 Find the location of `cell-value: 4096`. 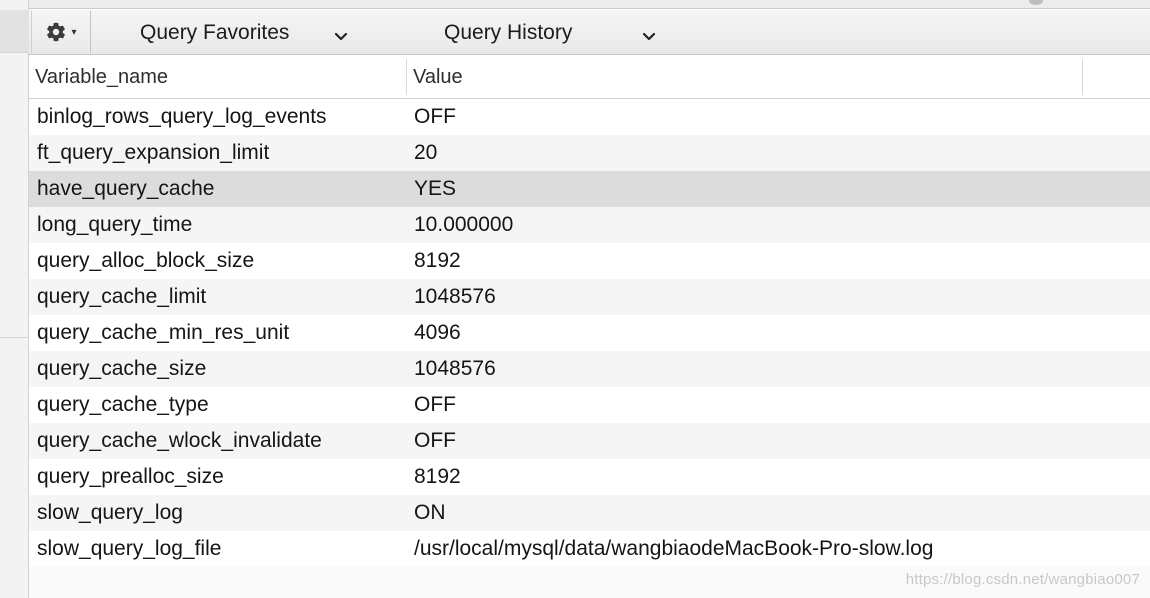

cell-value: 4096 is located at coordinates (437, 333).